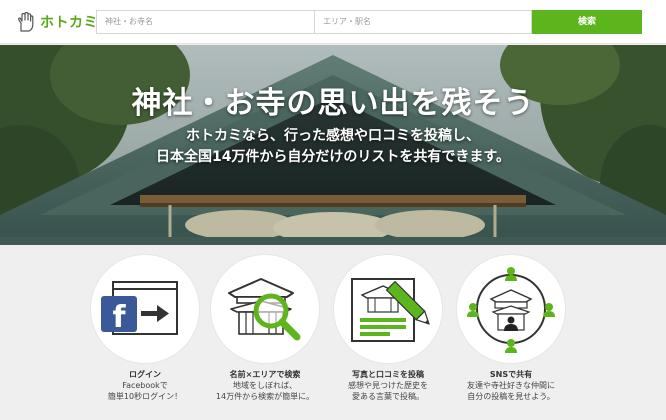  I want to click on hero-subtitle-line1: ホトカミなら、行った感想や口コミを投稿し、, so click(333, 136).